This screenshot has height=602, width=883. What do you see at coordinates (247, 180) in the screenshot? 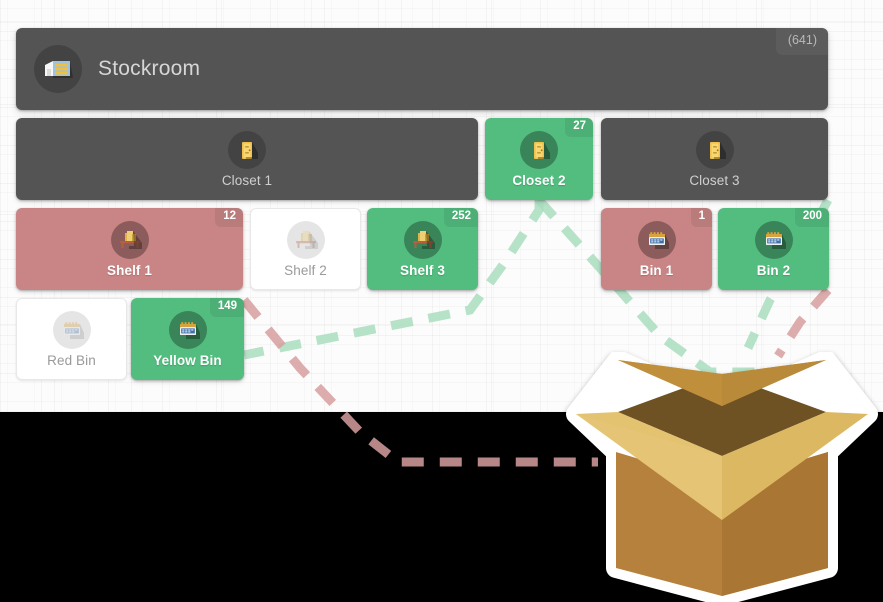
I see `location-card-label: Closet 1` at bounding box center [247, 180].